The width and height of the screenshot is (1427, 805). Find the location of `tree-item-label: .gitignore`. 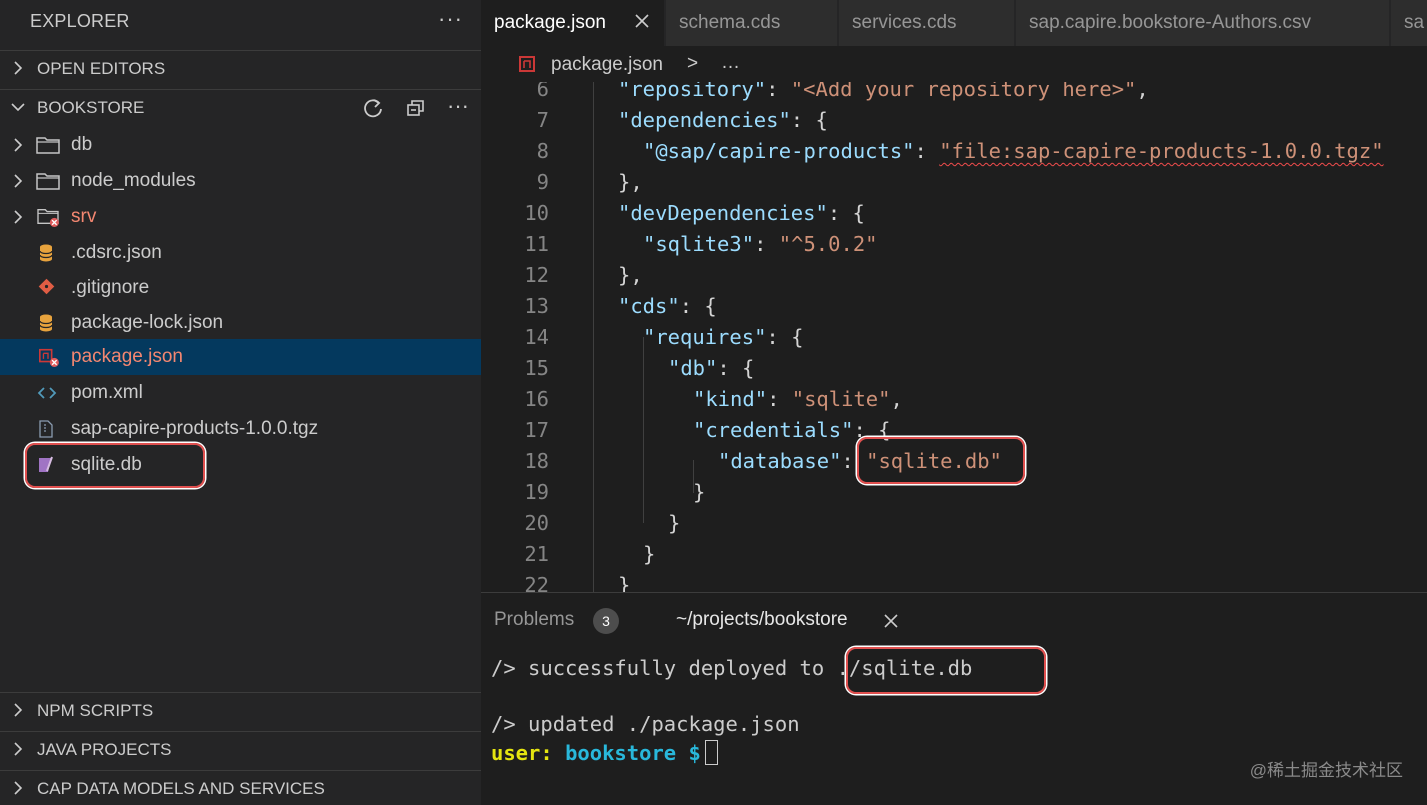

tree-item-label: .gitignore is located at coordinates (110, 287).